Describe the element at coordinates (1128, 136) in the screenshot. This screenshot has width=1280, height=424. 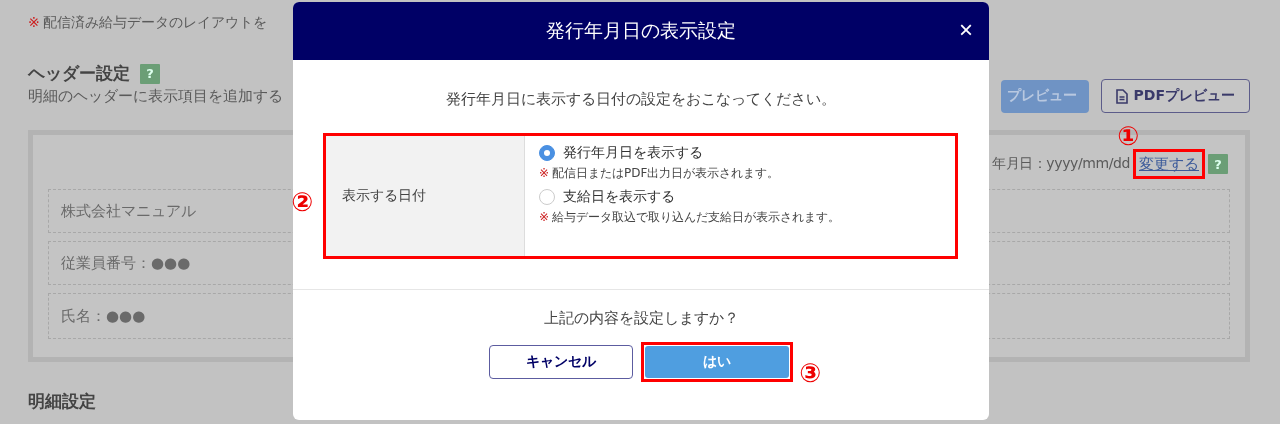
I see `step-number: ①` at that location.